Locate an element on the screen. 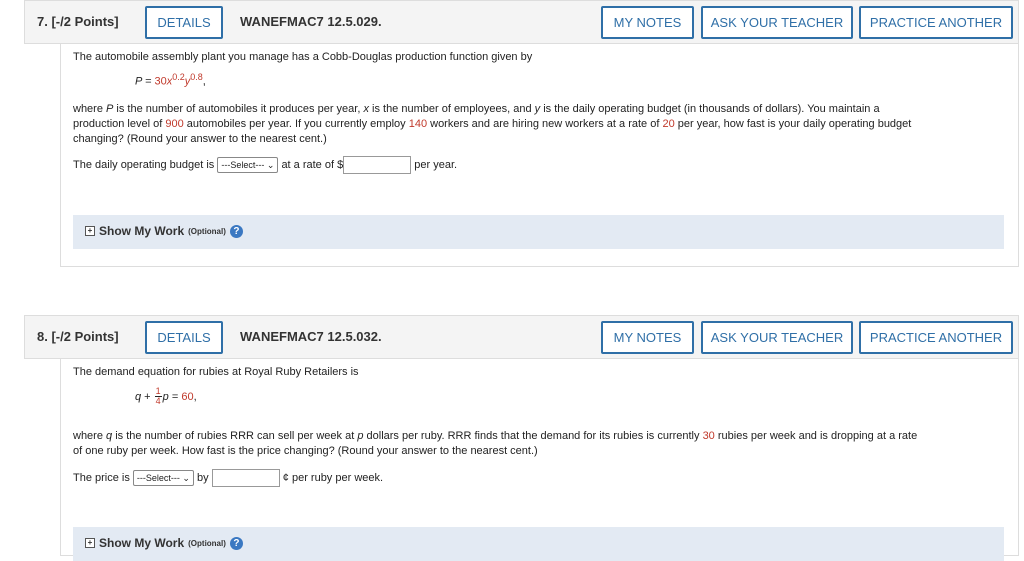 Image resolution: width=1024 pixels, height=561 pixels. q8-practice-another-button: PRACTICE ANOTHER is located at coordinates (936, 337).